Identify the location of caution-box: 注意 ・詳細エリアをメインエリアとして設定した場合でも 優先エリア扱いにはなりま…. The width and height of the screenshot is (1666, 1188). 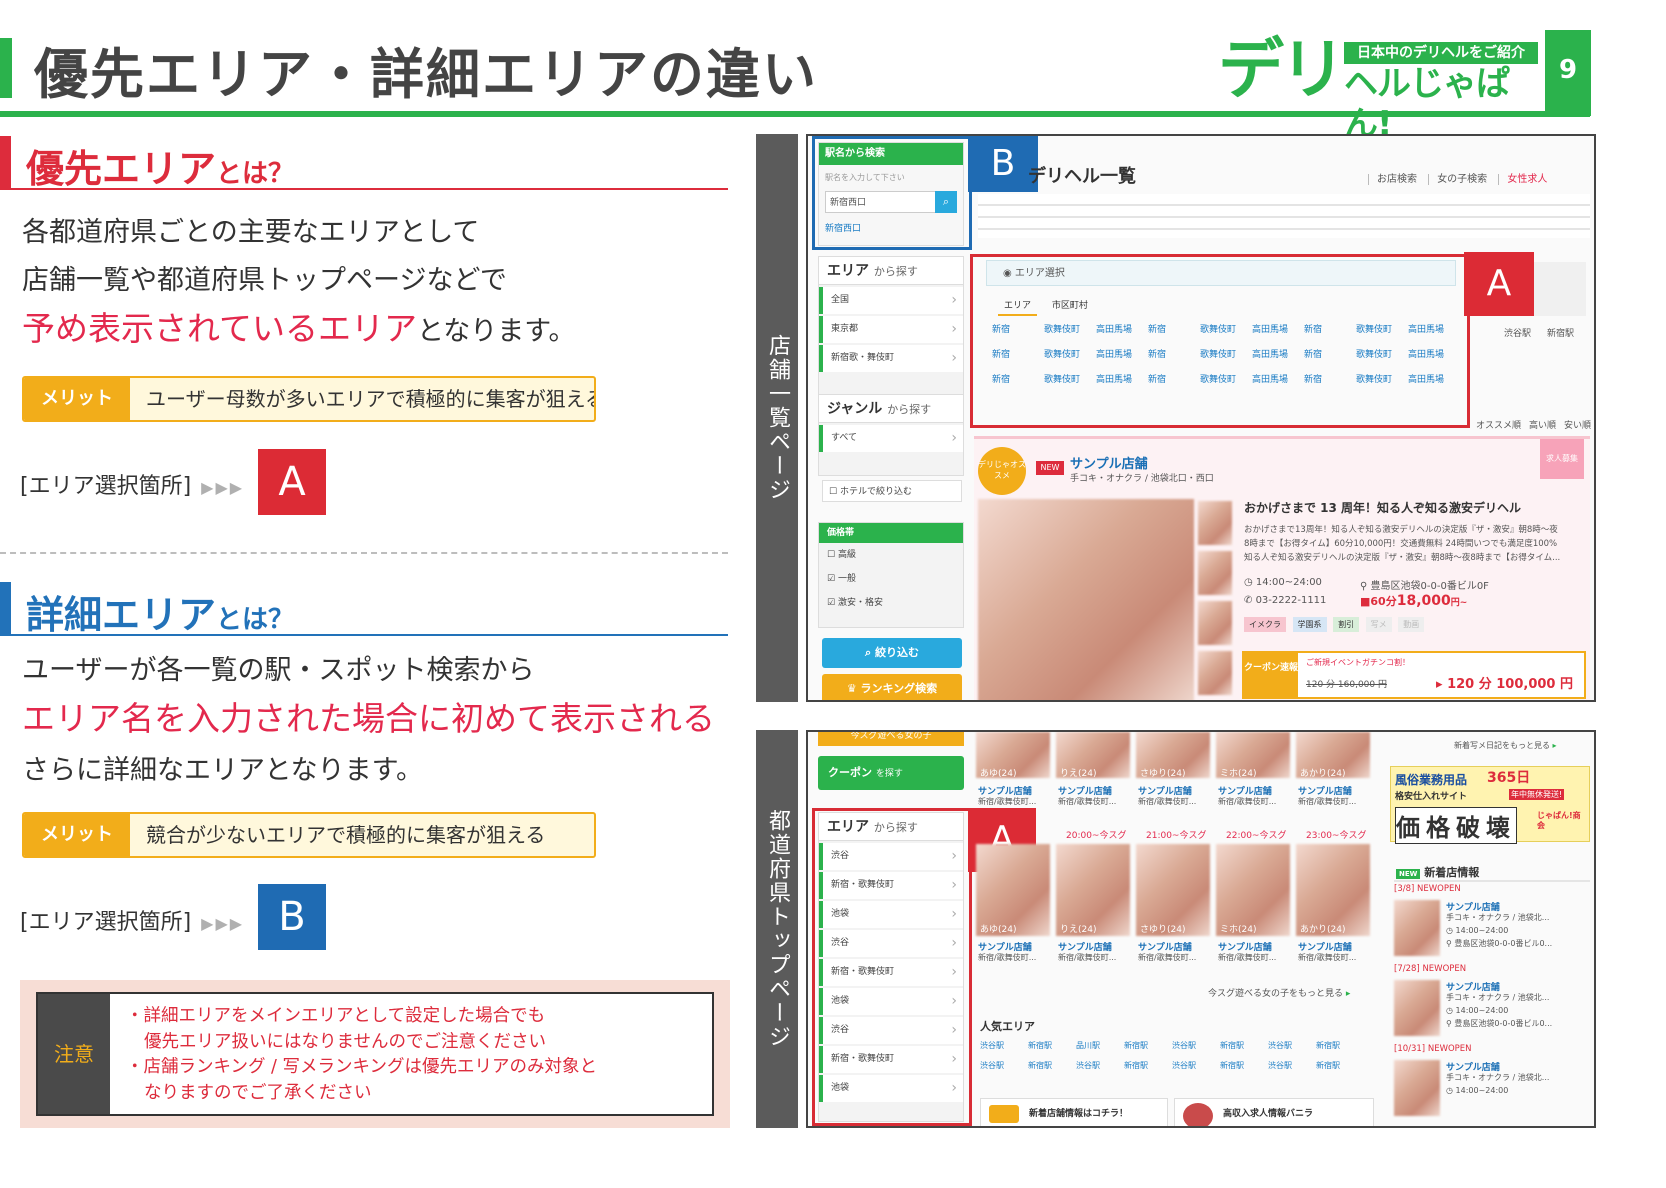
(375, 1054).